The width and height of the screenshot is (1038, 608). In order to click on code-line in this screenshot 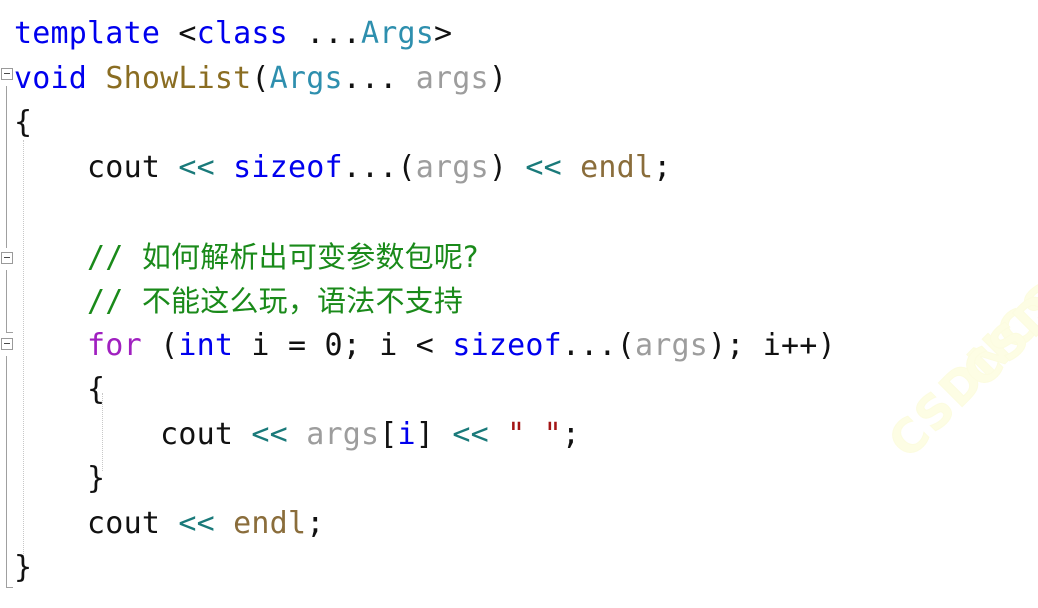, I will do `click(425, 212)`.